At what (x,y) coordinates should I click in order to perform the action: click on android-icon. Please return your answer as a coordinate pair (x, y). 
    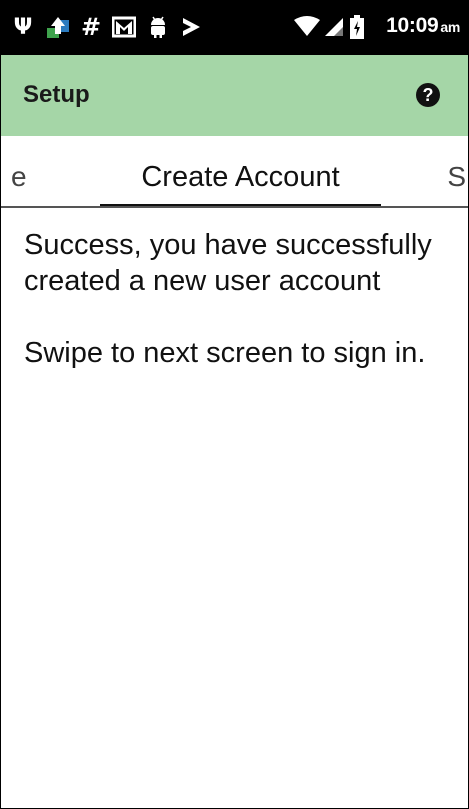
    Looking at the image, I should click on (158, 27).